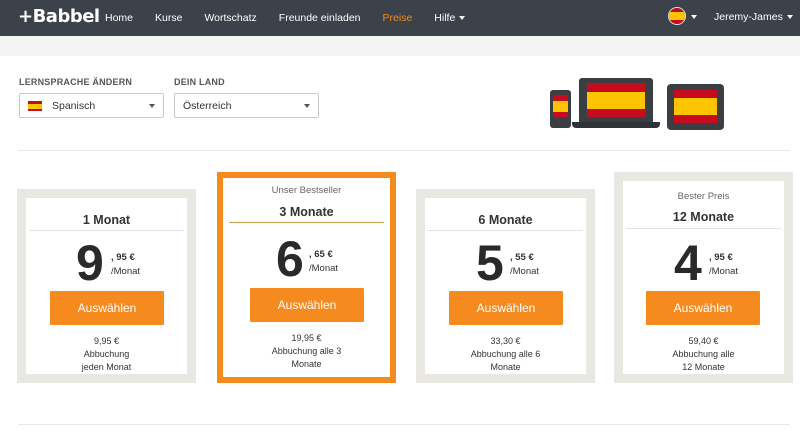 Image resolution: width=800 pixels, height=434 pixels. Describe the element at coordinates (616, 100) in the screenshot. I see `laptop-illustration` at that location.